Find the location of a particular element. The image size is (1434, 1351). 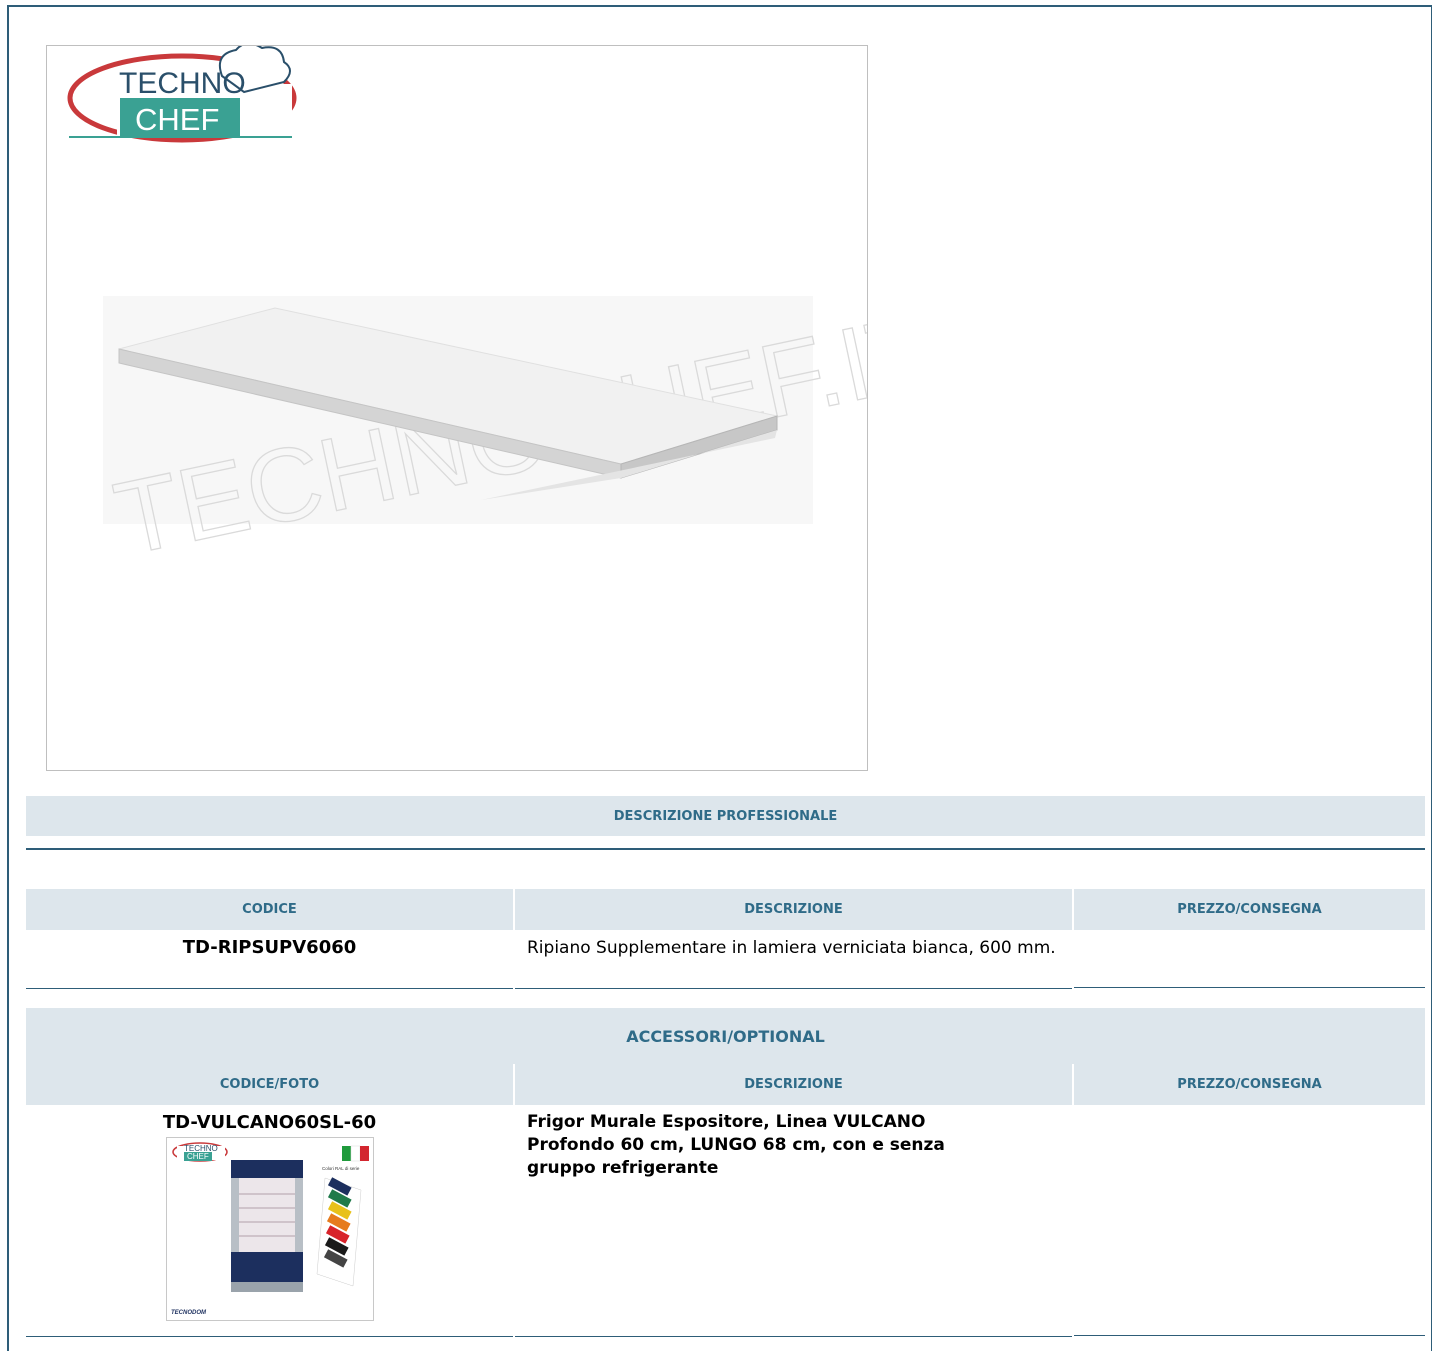

refrigerator-illustration: TECHNO CHEF Colori RAL di serie TECNODOM is located at coordinates (270, 1229).